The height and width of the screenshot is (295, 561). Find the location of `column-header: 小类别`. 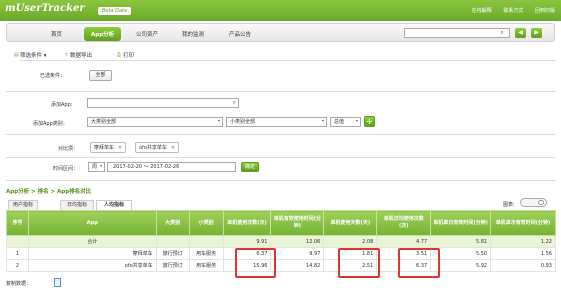

column-header: 小类别 is located at coordinates (206, 223).